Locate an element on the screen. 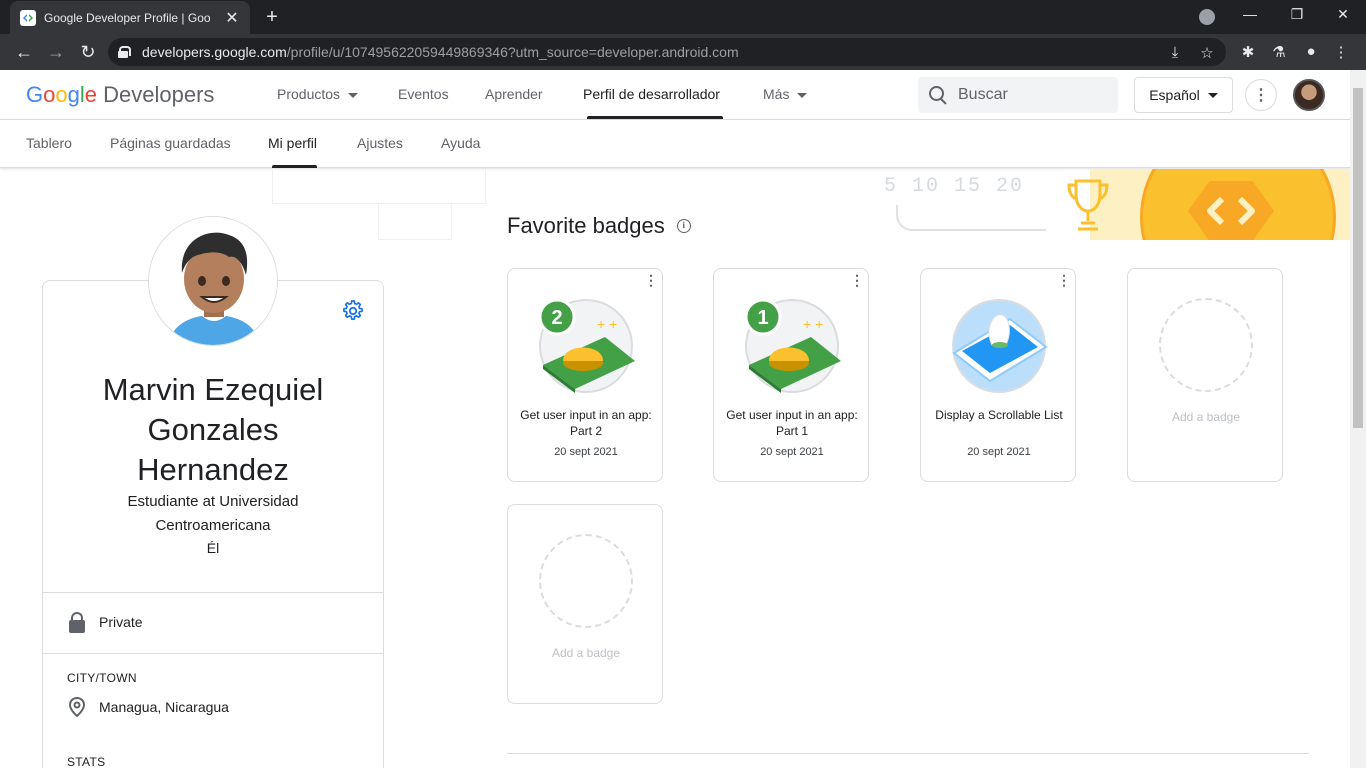  city-value: Managua, Nicaragua is located at coordinates (164, 707).